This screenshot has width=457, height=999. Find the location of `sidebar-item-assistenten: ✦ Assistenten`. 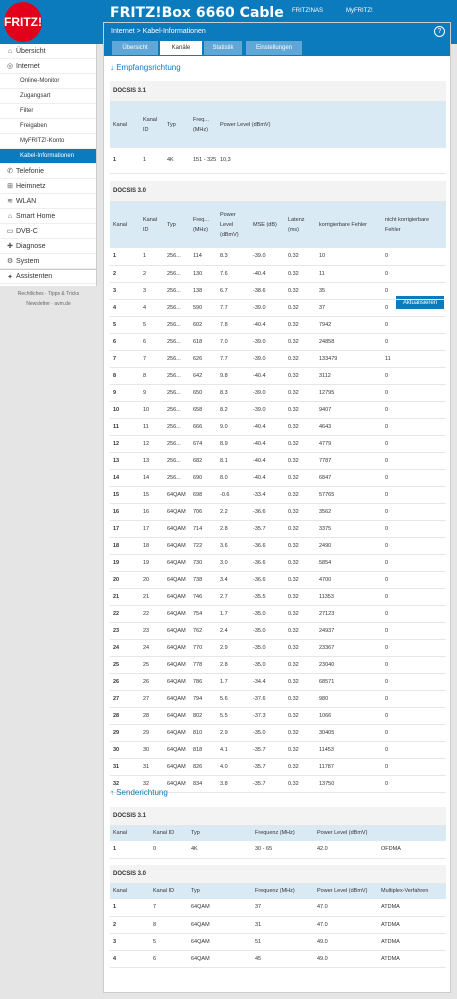

sidebar-item-assistenten: ✦ Assistenten is located at coordinates (48, 276).